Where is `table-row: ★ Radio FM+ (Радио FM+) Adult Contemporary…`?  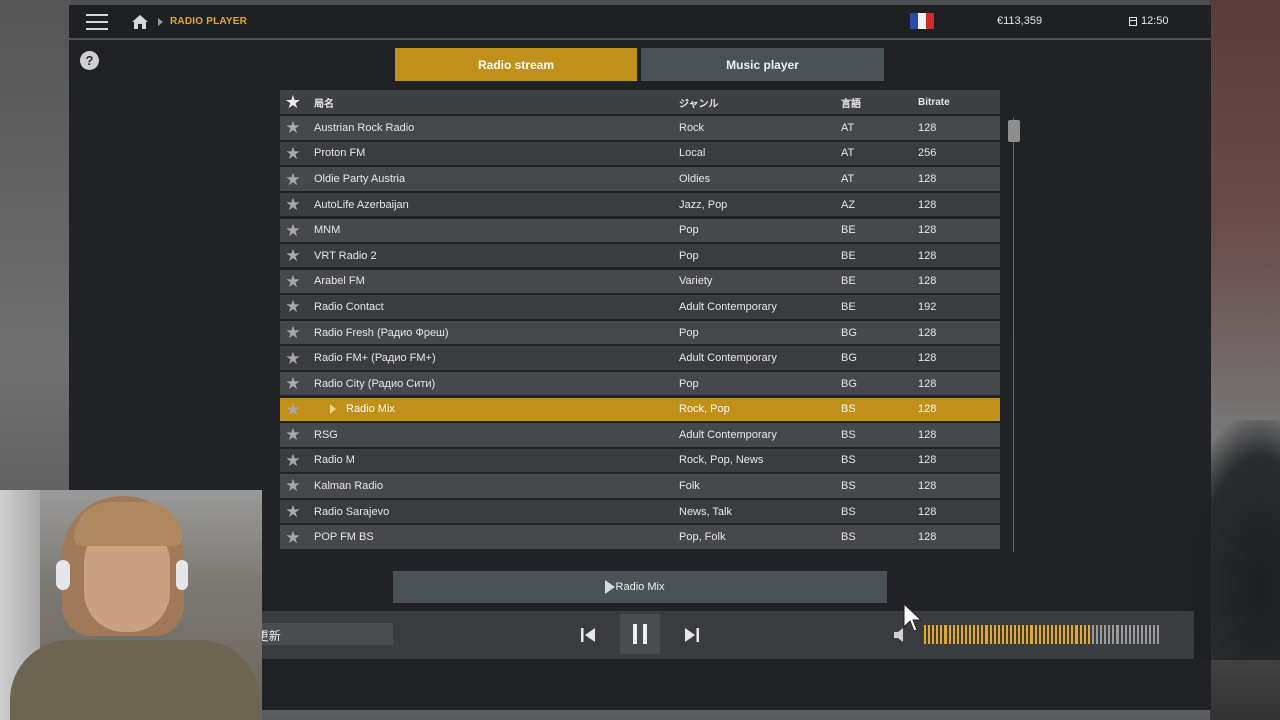 table-row: ★ Radio FM+ (Радио FM+) Adult Contemporary… is located at coordinates (640, 358).